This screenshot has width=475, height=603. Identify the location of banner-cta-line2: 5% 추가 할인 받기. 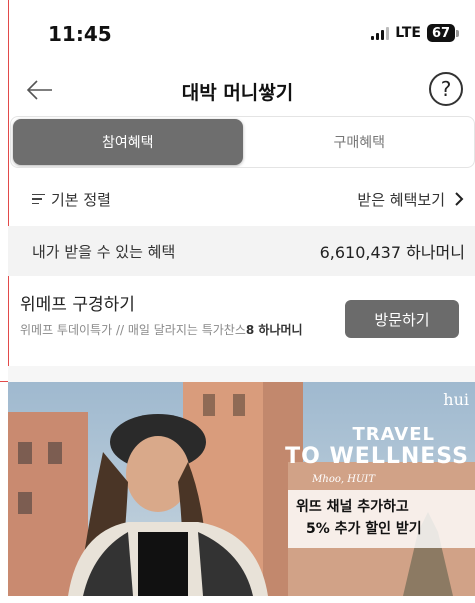
(364, 529).